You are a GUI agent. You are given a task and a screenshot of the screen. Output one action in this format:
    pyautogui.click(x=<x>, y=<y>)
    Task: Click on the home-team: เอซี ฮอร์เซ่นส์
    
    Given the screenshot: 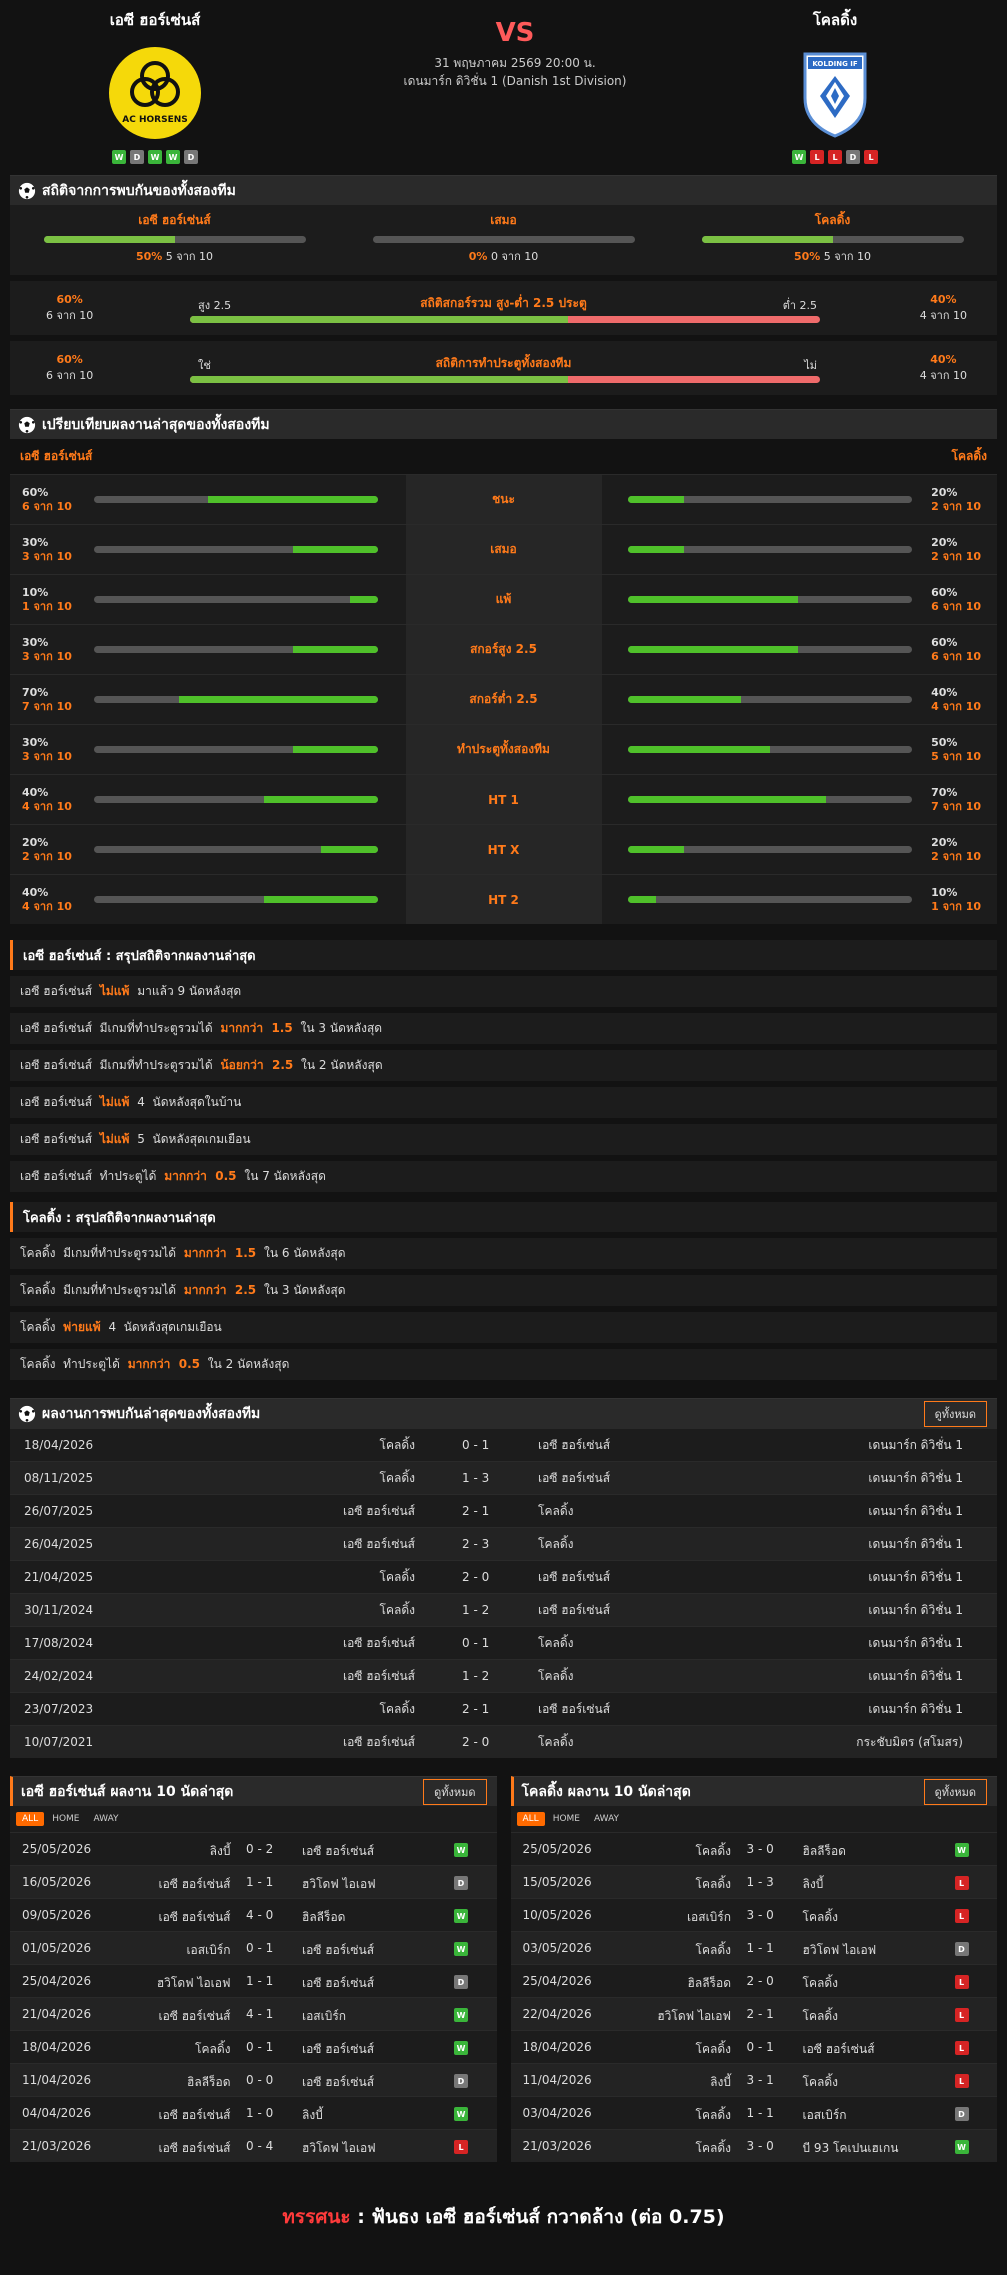 What is the action you would take?
    pyautogui.click(x=194, y=1884)
    